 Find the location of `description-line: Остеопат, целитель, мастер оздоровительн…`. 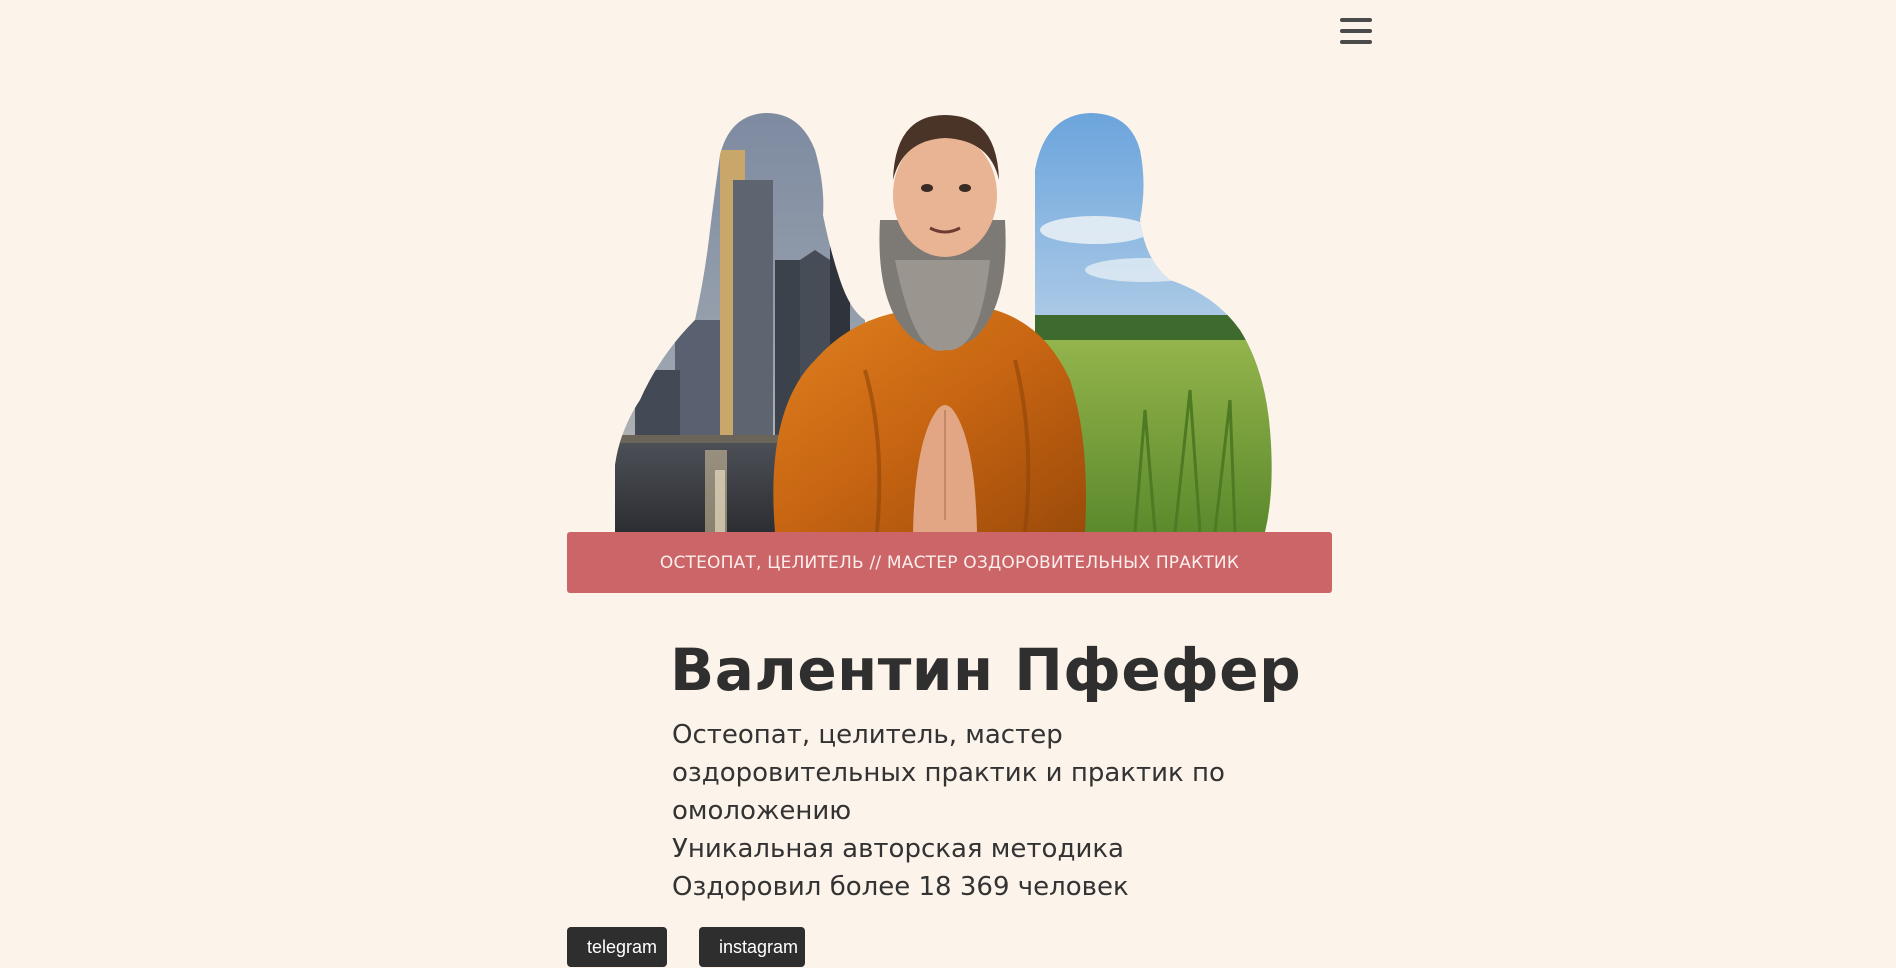

description-line: Остеопат, целитель, мастер оздоровительн… is located at coordinates (948, 773).